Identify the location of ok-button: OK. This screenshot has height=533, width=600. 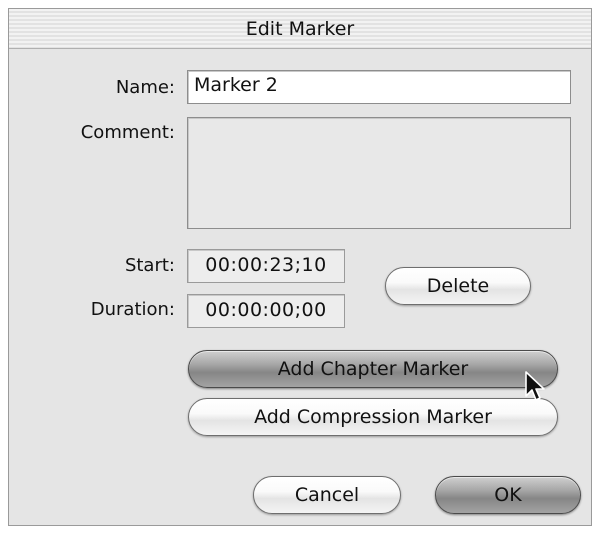
(508, 495).